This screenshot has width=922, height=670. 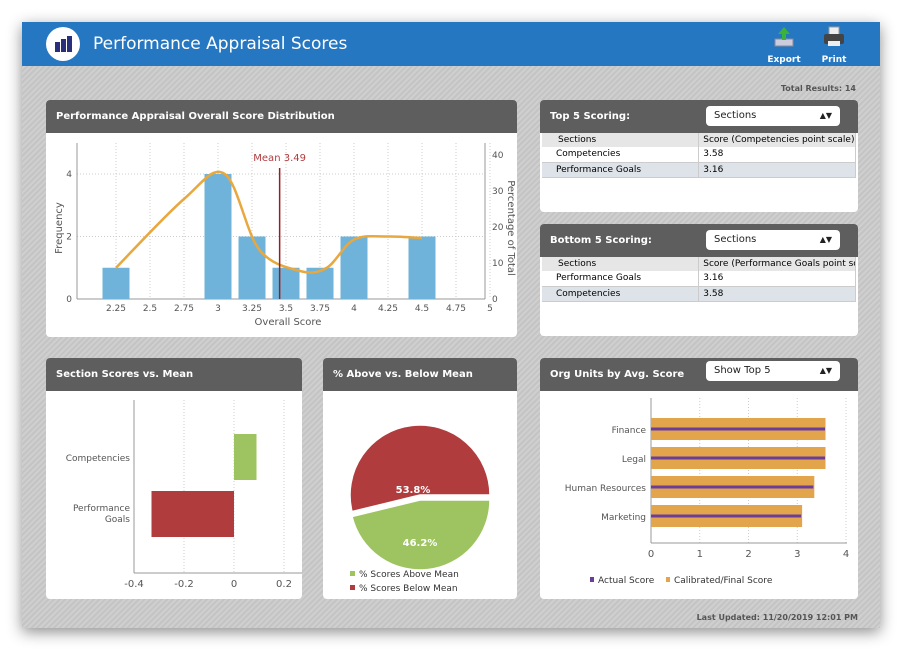 What do you see at coordinates (742, 370) in the screenshot?
I see `select-value: Show Top 5` at bounding box center [742, 370].